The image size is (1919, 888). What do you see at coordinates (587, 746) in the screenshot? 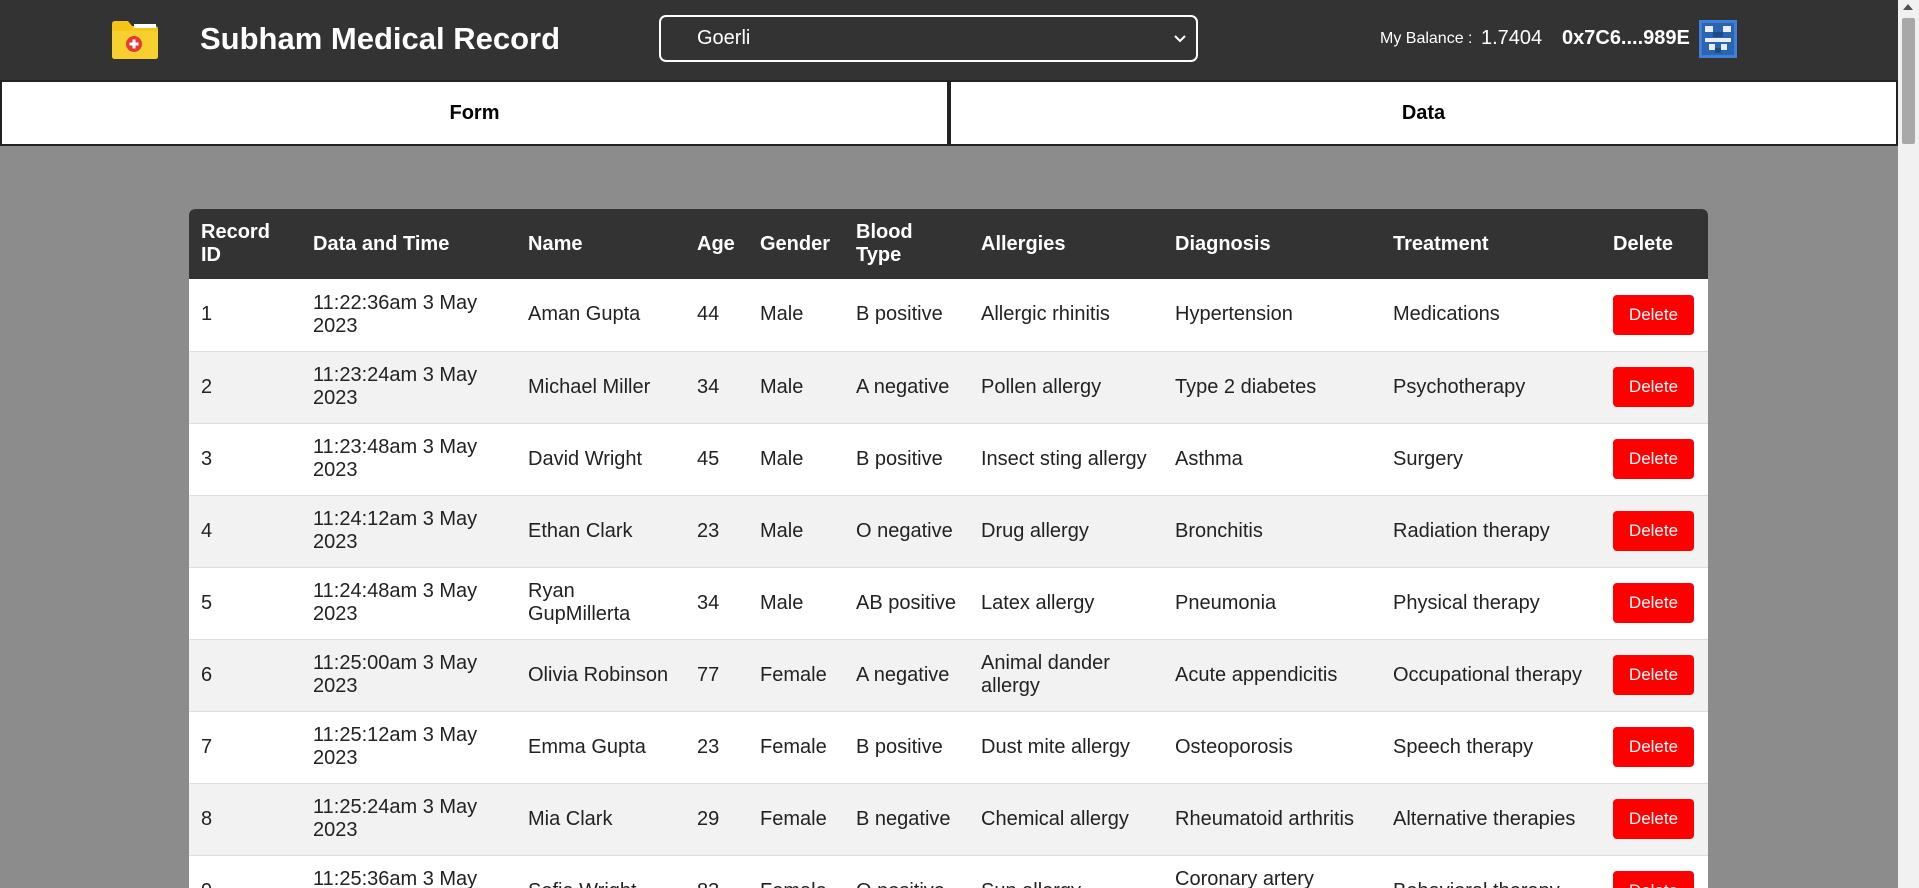
I see `name-cell: Emma Gupta` at bounding box center [587, 746].